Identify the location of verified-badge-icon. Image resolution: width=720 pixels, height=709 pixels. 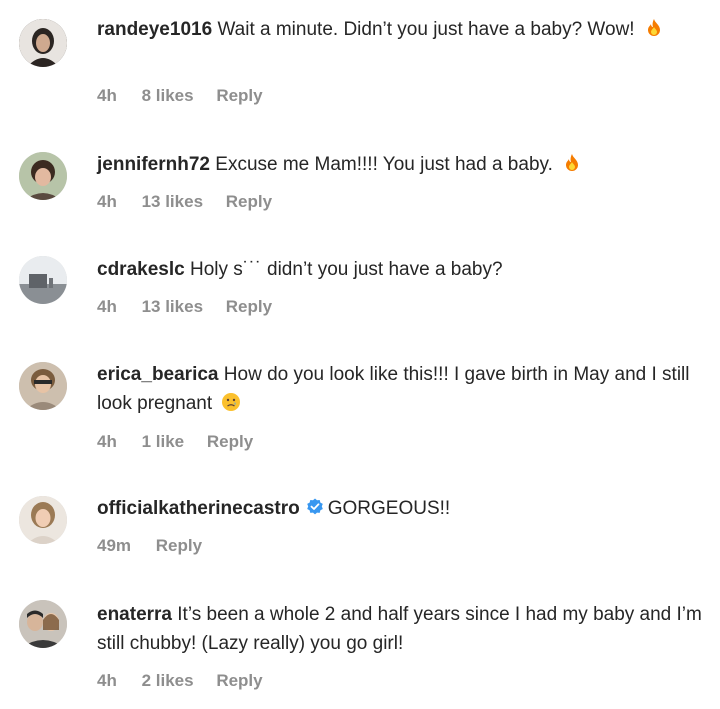
(315, 505).